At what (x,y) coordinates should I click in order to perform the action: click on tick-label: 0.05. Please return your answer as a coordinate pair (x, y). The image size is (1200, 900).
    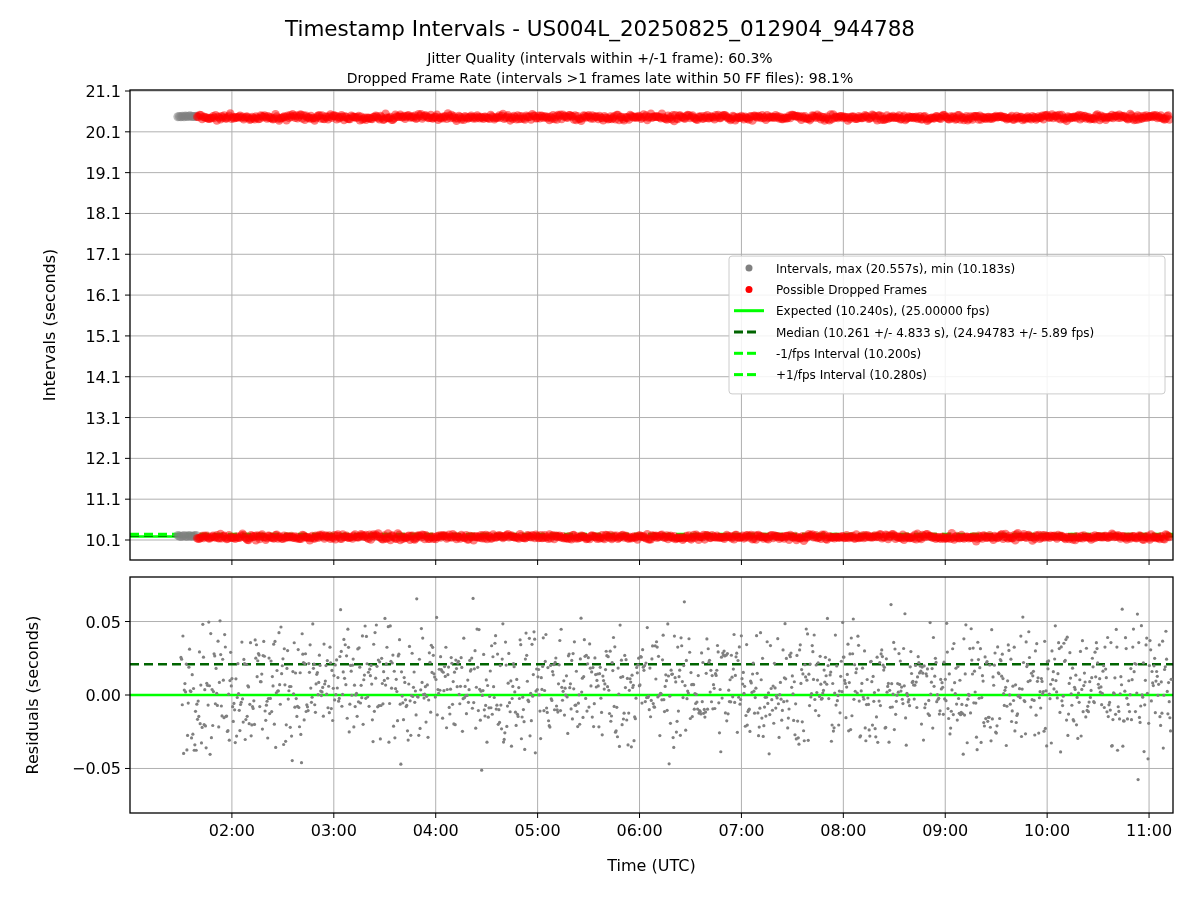
    Looking at the image, I should click on (103, 622).